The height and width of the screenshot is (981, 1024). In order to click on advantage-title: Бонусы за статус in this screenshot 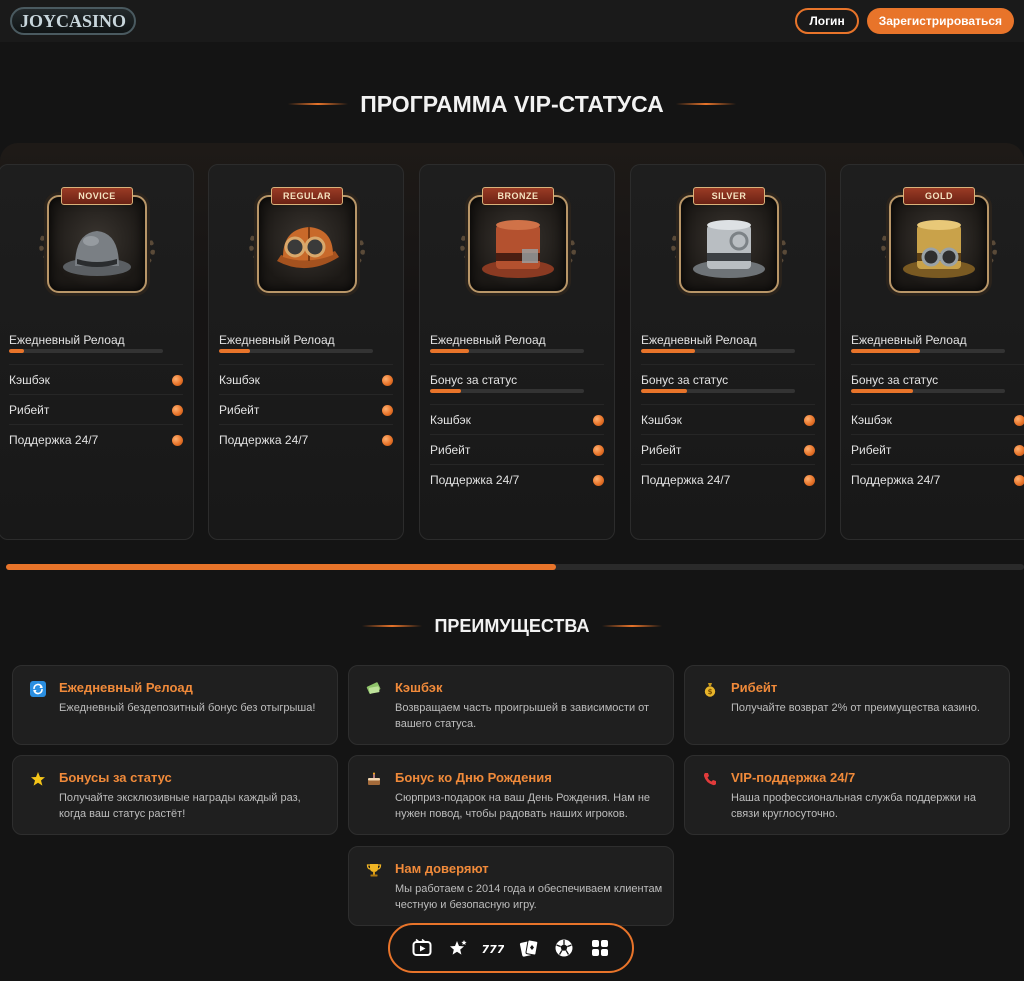, I will do `click(115, 777)`.